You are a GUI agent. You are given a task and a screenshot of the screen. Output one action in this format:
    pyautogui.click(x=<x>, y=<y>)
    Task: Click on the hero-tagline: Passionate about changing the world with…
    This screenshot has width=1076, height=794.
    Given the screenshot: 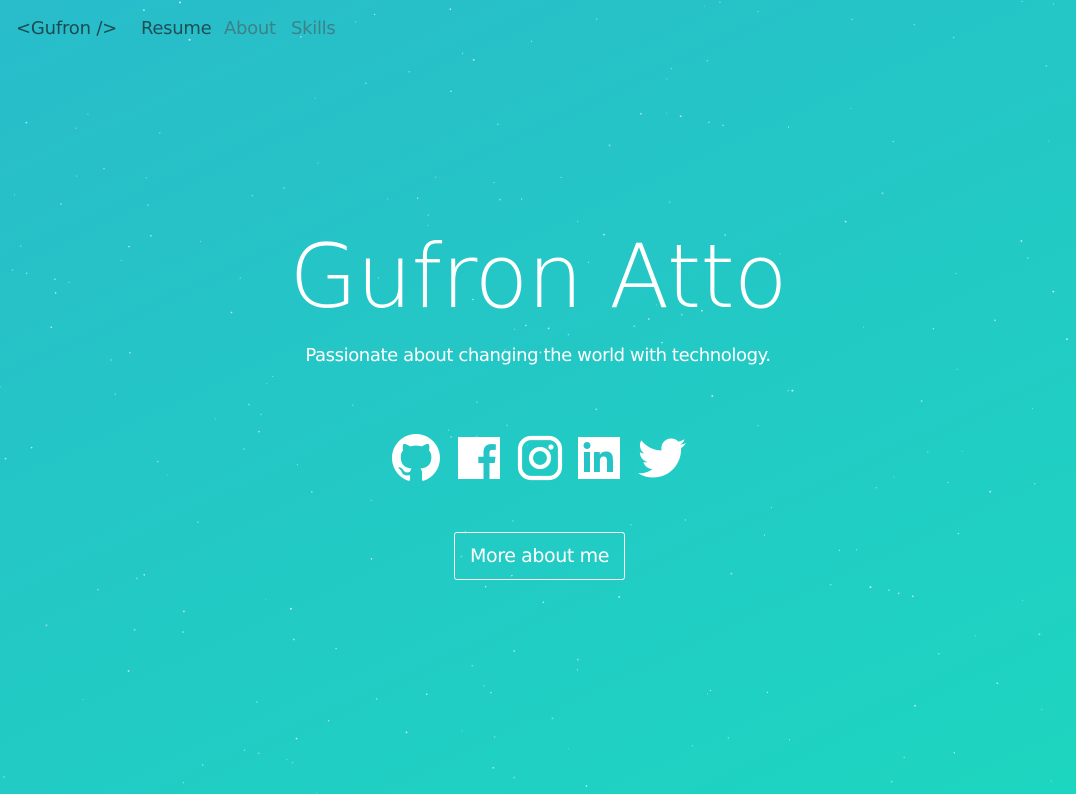 What is the action you would take?
    pyautogui.click(x=538, y=355)
    